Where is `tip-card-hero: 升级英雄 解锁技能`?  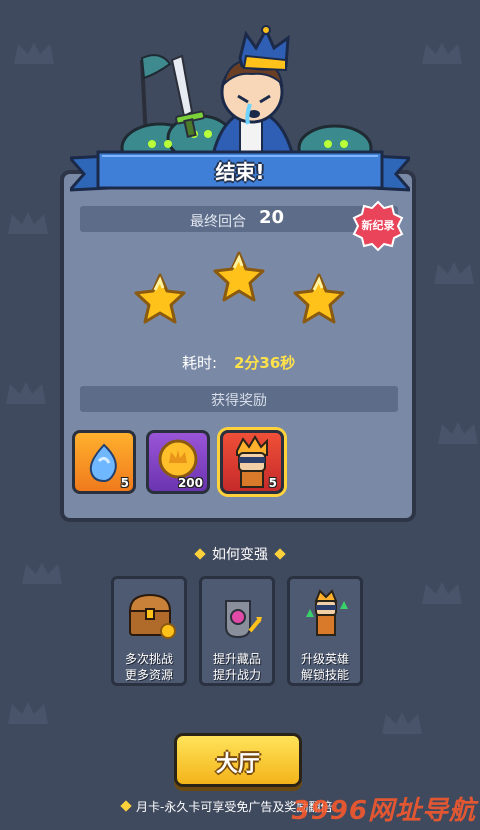 tip-card-hero: 升级英雄 解锁技能 is located at coordinates (325, 631).